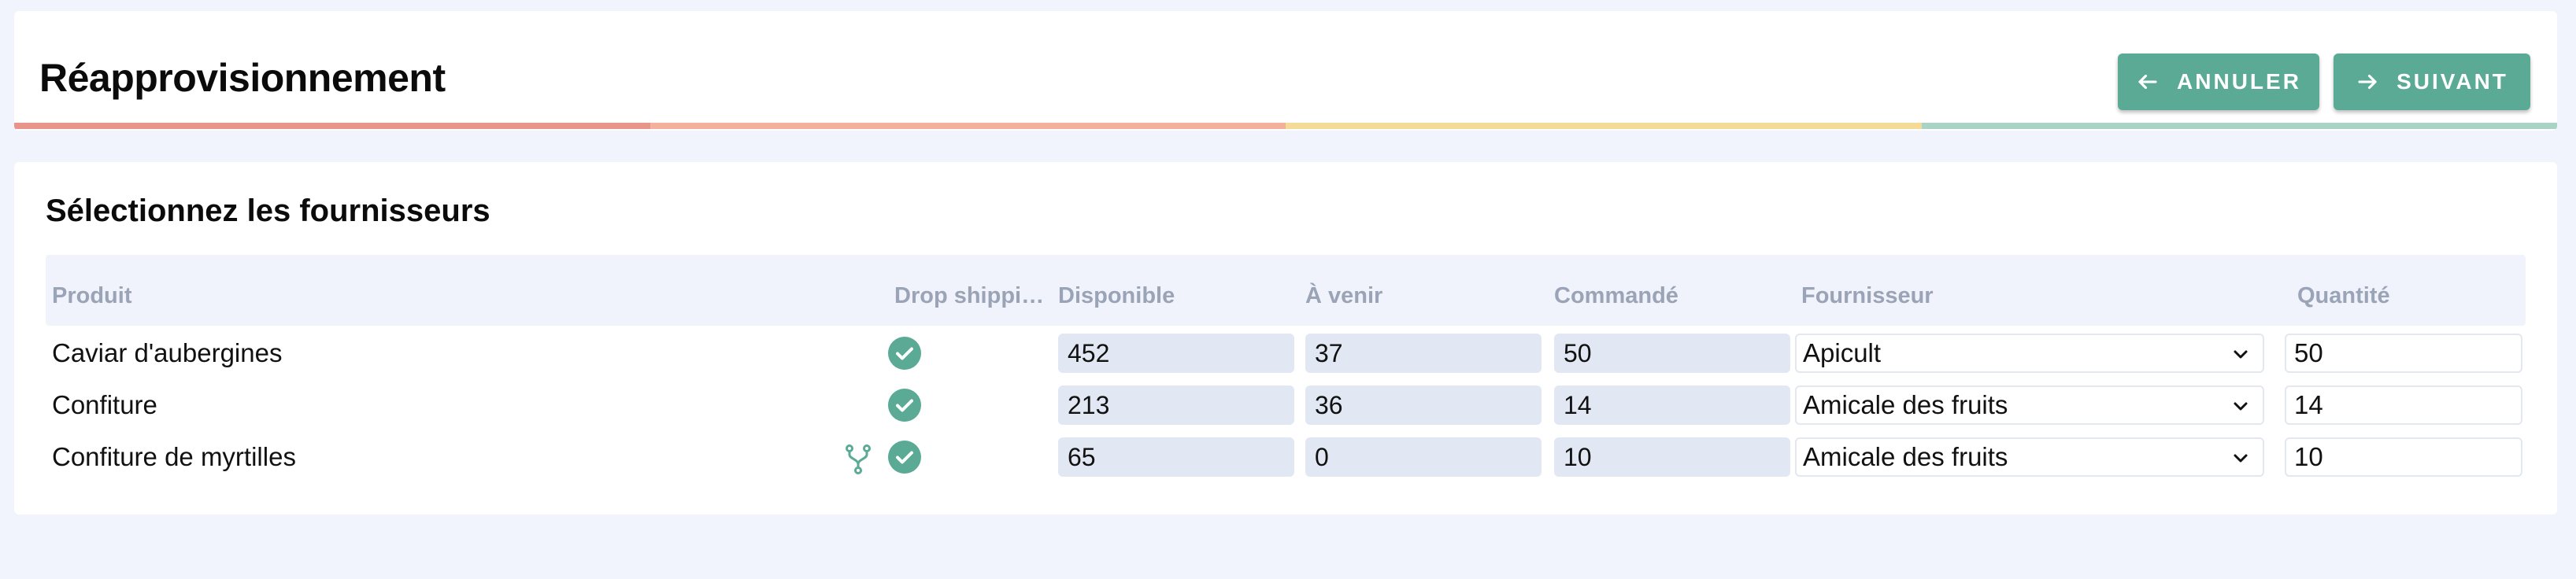 The height and width of the screenshot is (579, 2576). Describe the element at coordinates (1423, 457) in the screenshot. I see `upcoming-value: 0` at that location.